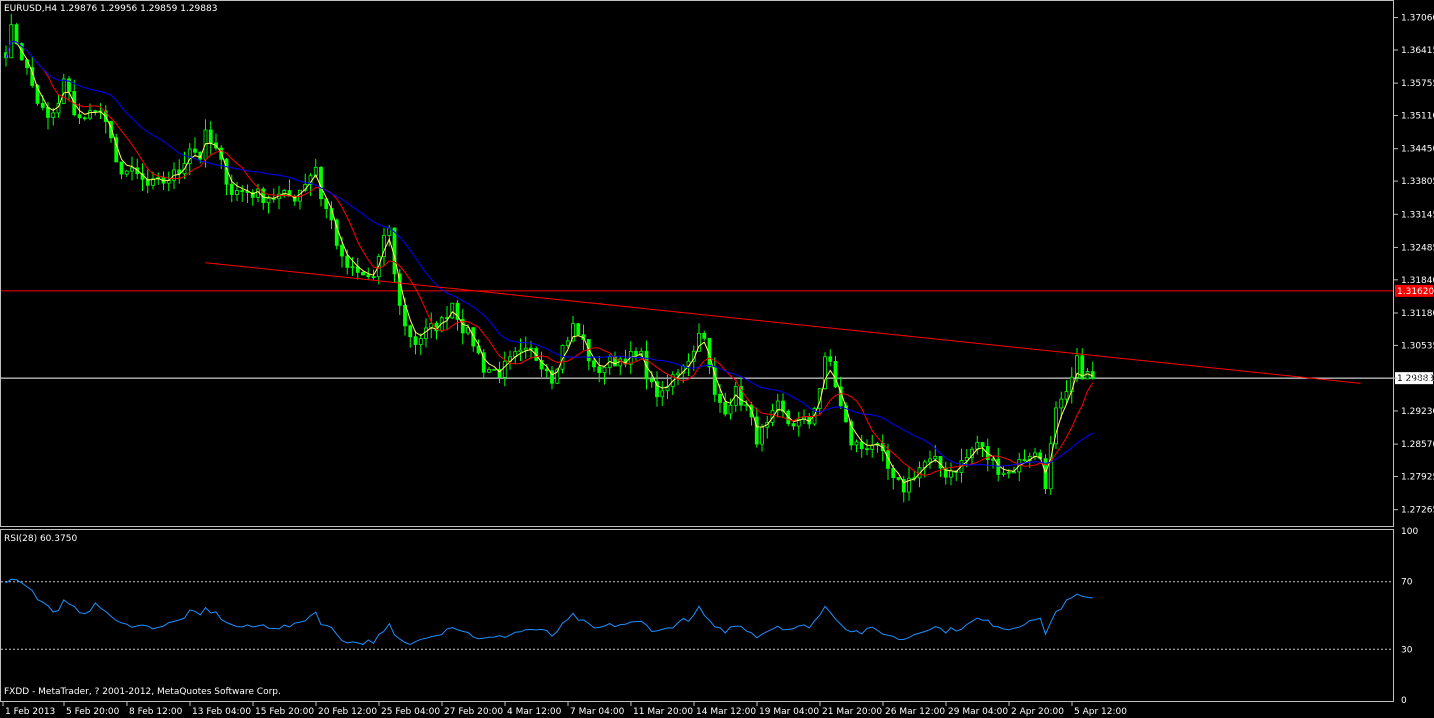 This screenshot has width=1434, height=718. What do you see at coordinates (156, 712) in the screenshot?
I see `time-tick-label: 8 Feb 12:00` at bounding box center [156, 712].